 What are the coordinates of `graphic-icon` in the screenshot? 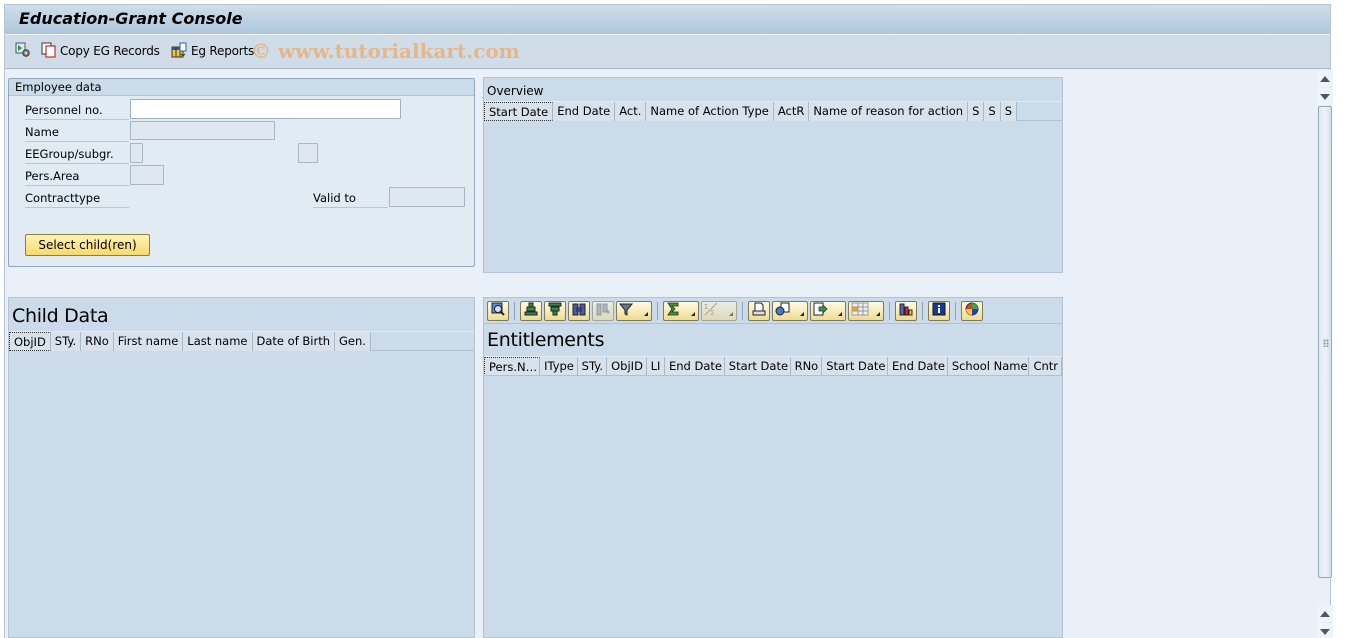 It's located at (906, 310).